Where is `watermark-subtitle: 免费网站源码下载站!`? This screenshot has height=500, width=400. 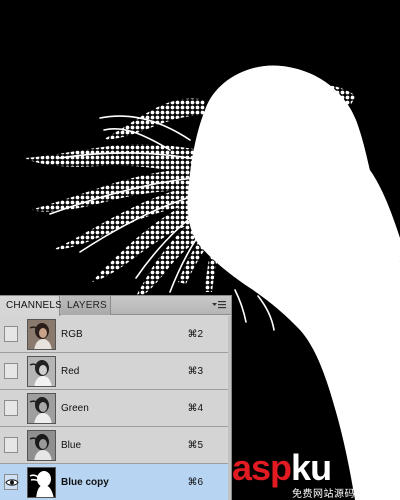
watermark-subtitle: 免费网站源码下载站! is located at coordinates (342, 494).